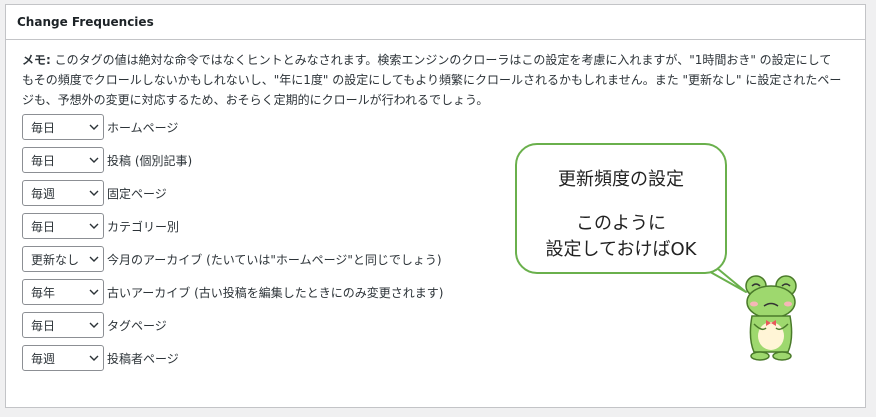 The width and height of the screenshot is (876, 417). Describe the element at coordinates (63, 193) in the screenshot. I see `frequency-select-pages: 毎週` at that location.